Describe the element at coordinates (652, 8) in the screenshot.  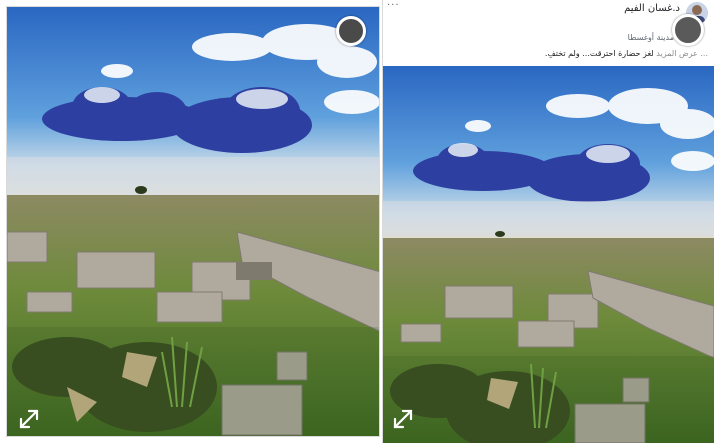
I see `post-author-name: د.غسان الفيم` at that location.